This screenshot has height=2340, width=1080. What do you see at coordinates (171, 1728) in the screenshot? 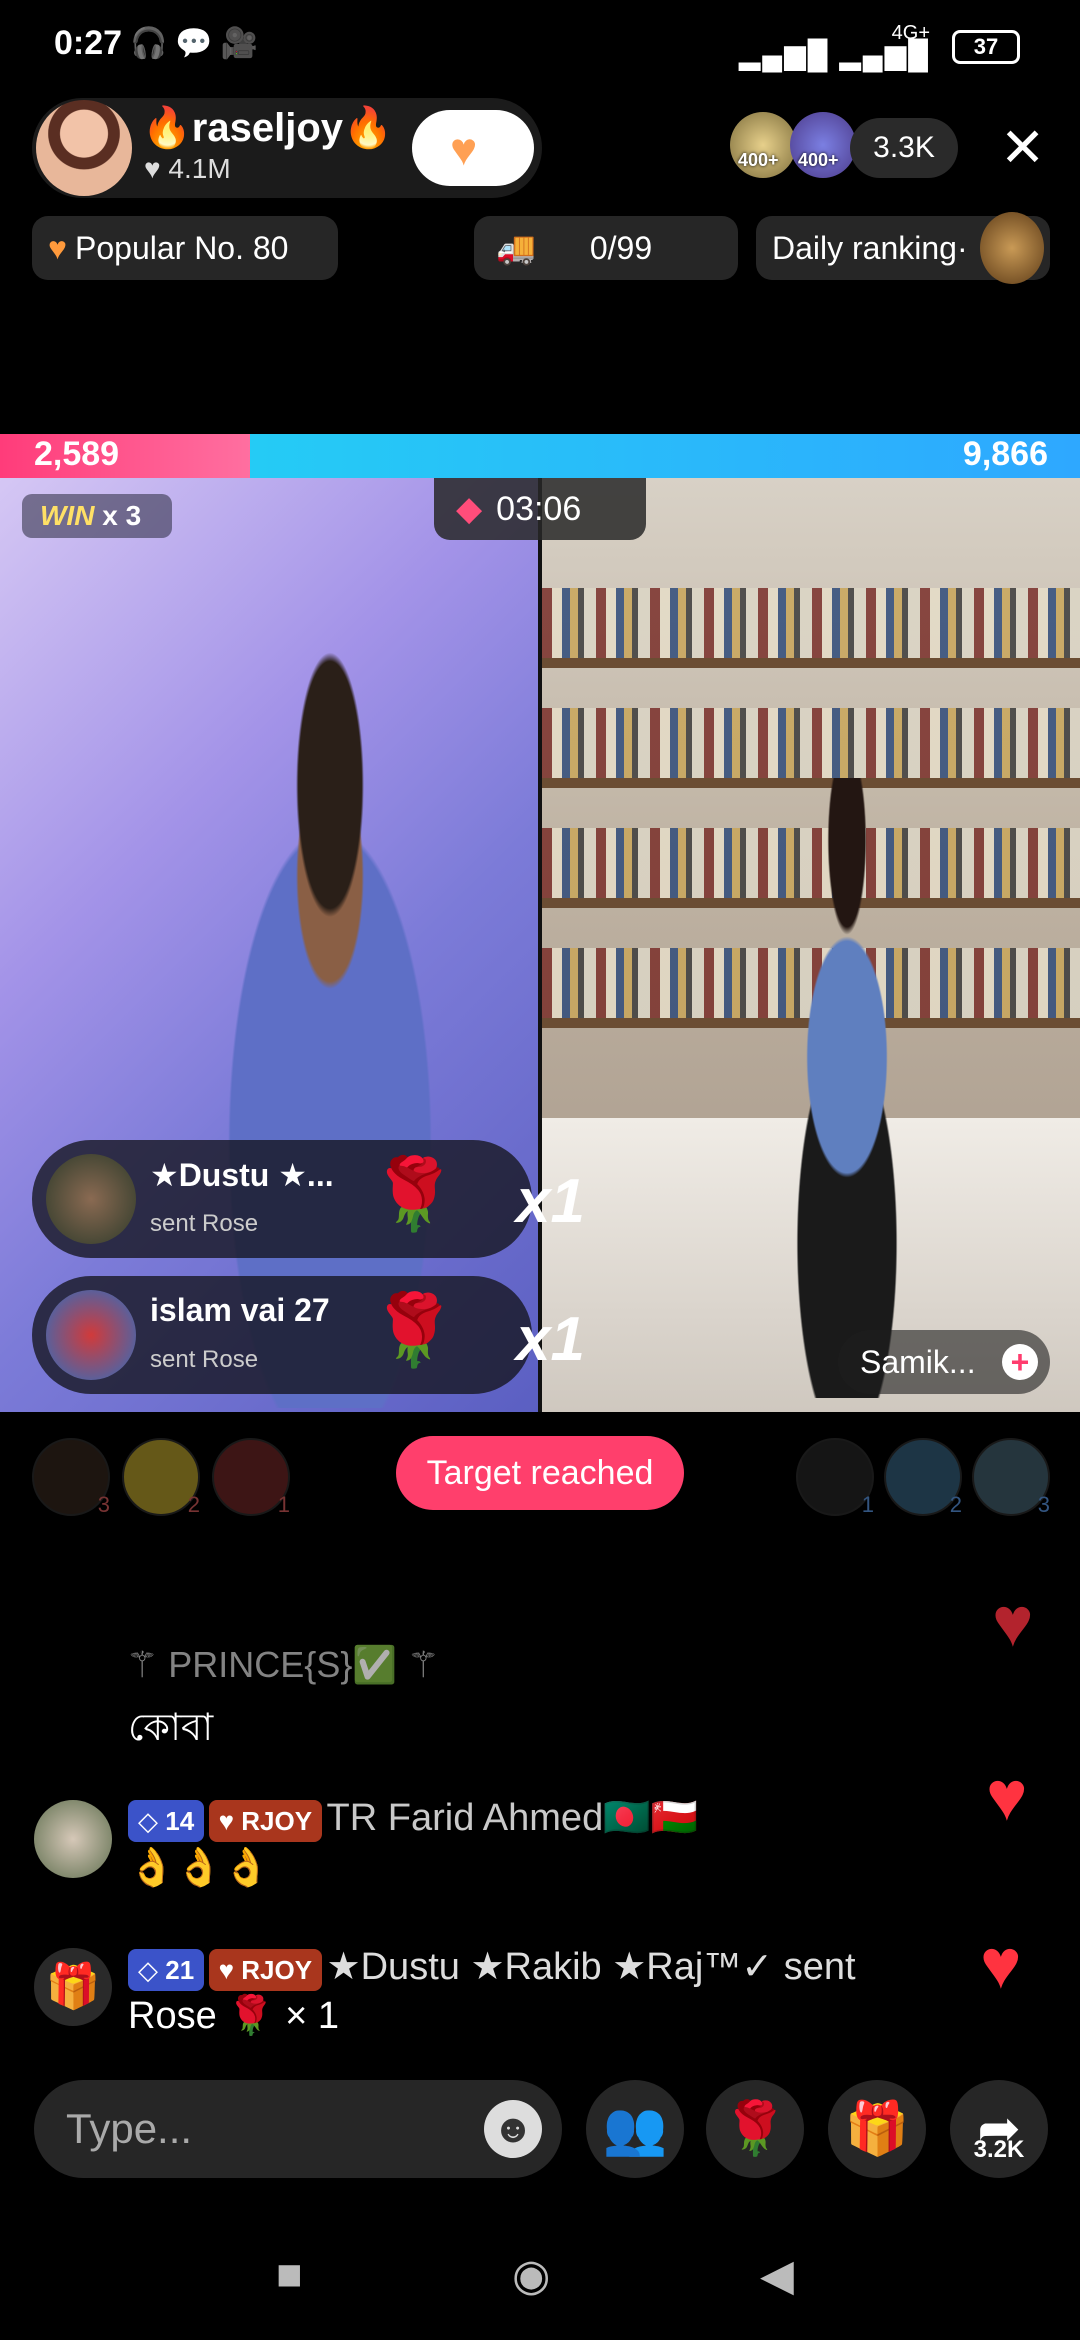
I see `comment-text: কোবা` at bounding box center [171, 1728].